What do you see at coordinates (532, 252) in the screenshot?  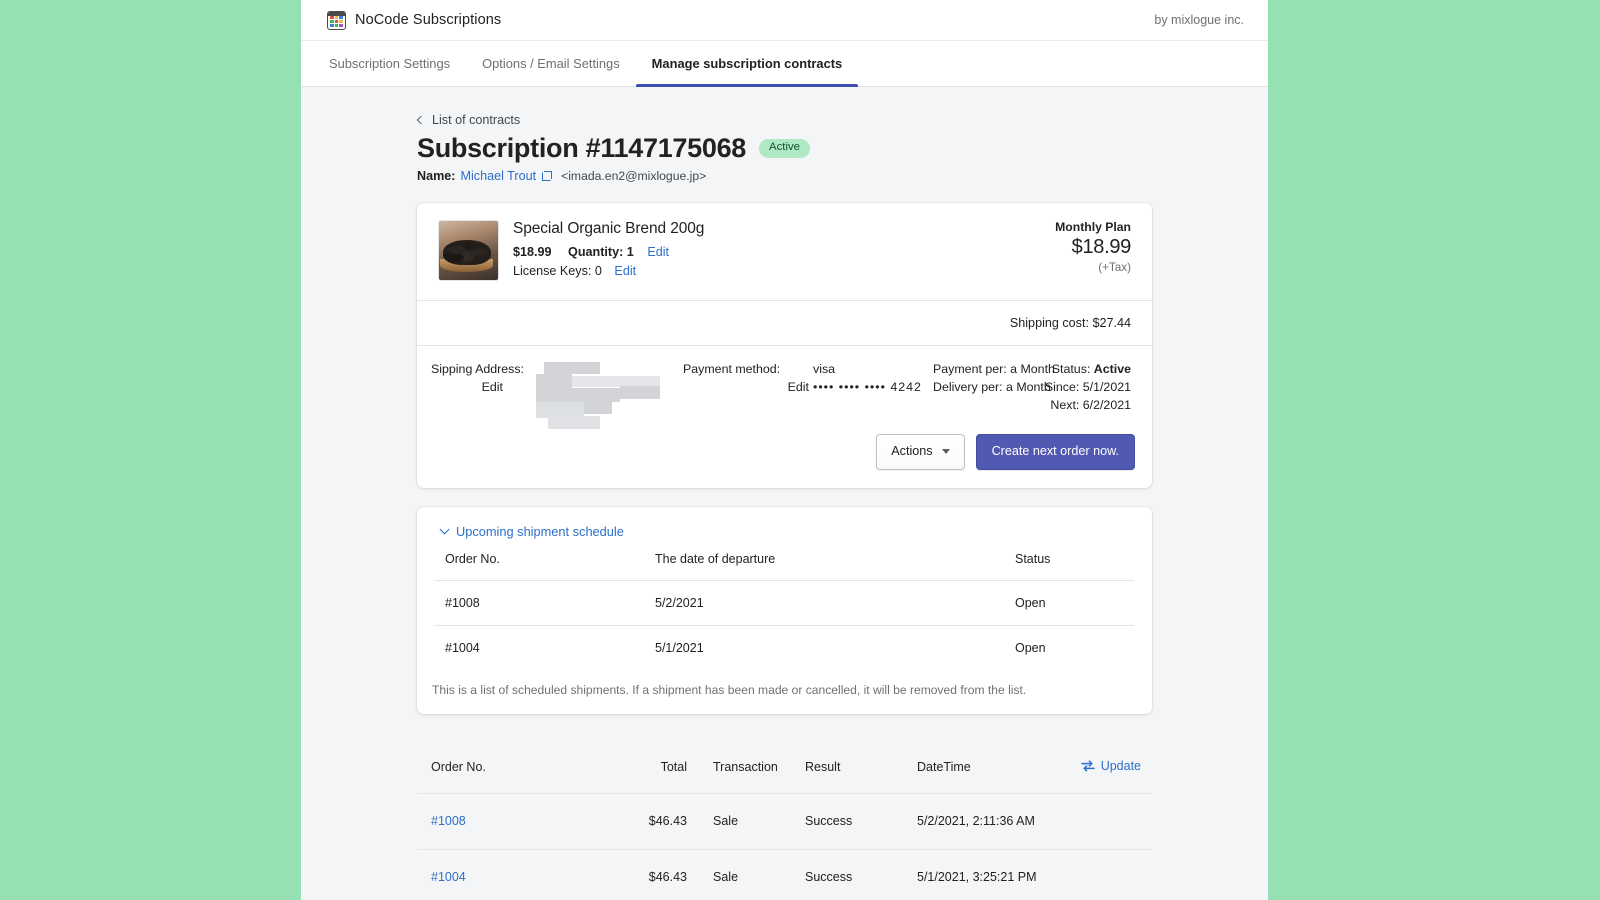 I see `product-price: $18.99` at bounding box center [532, 252].